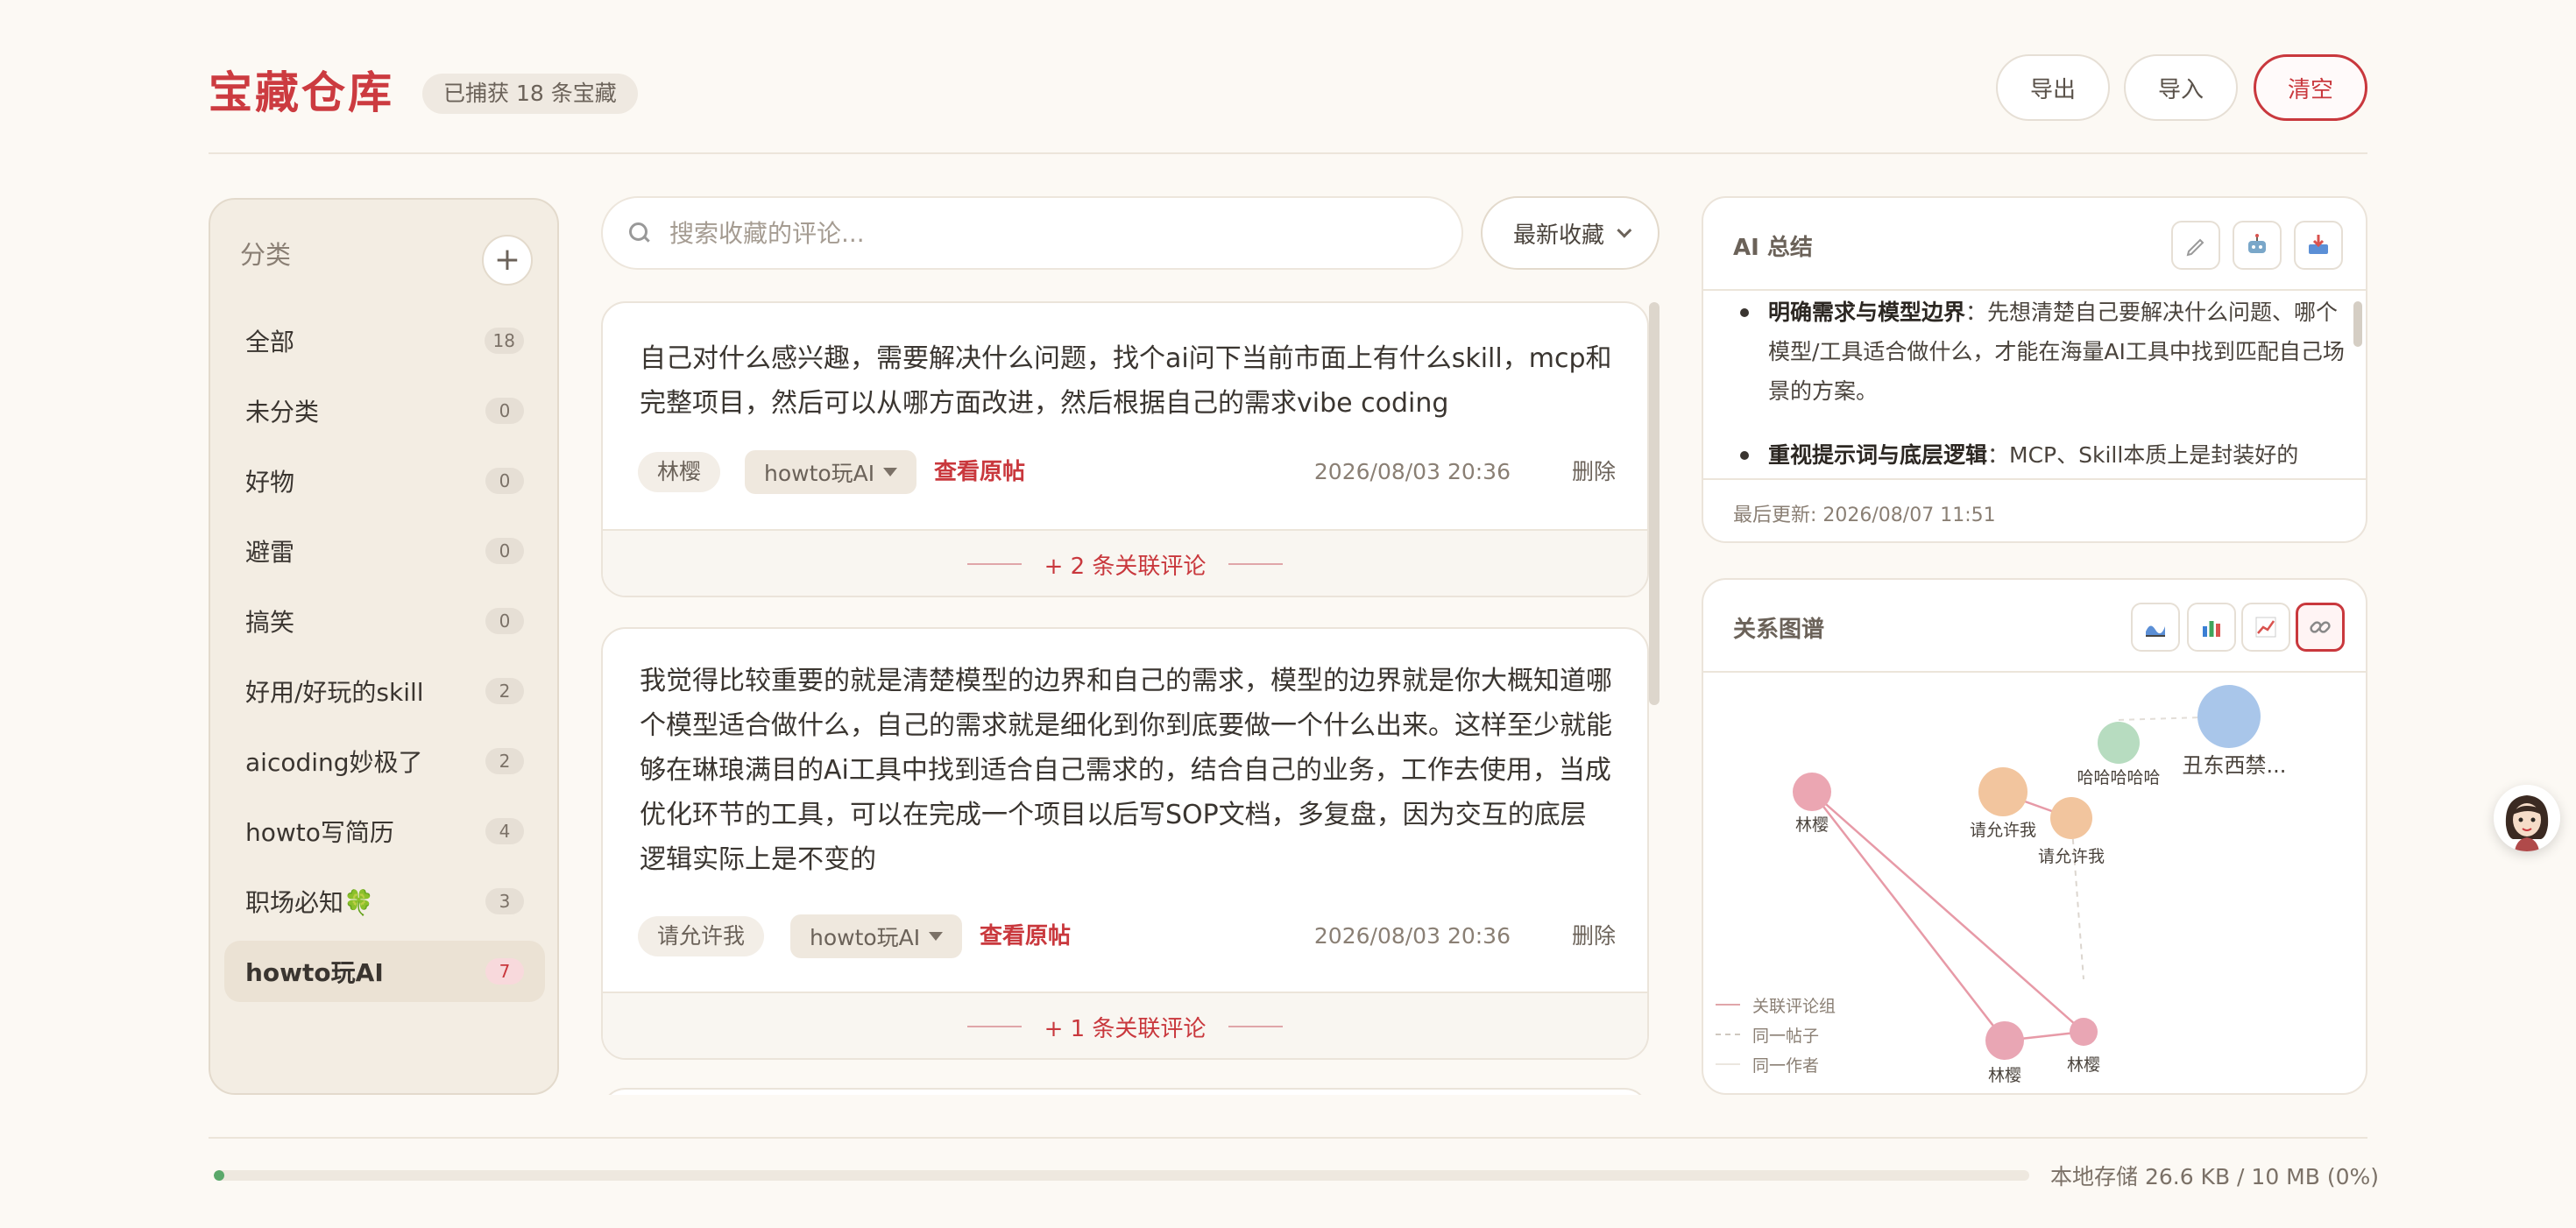  I want to click on graph-legend: 关联评论组 同一帖子 同一作者, so click(1776, 1034).